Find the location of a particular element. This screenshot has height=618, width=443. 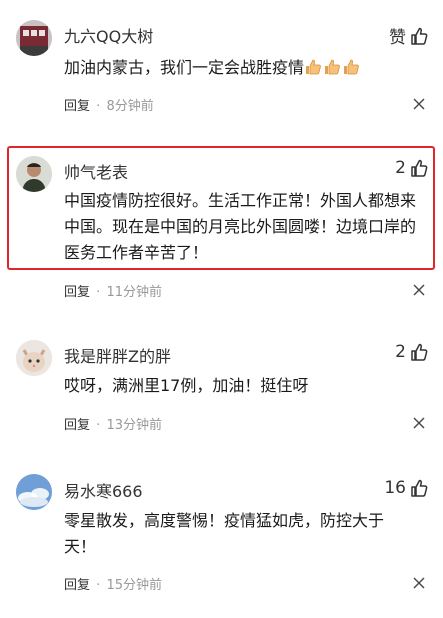

comment-author: 我是胖胖Z的胖 is located at coordinates (117, 355).